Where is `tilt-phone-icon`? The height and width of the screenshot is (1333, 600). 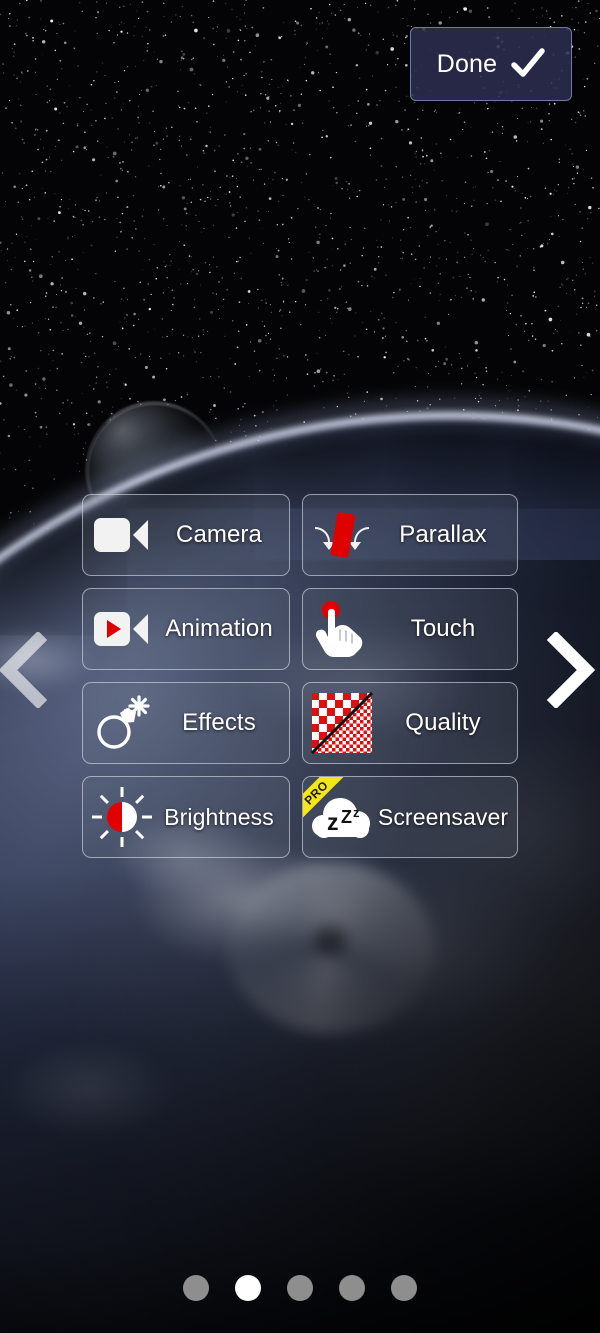
tilt-phone-icon is located at coordinates (342, 535).